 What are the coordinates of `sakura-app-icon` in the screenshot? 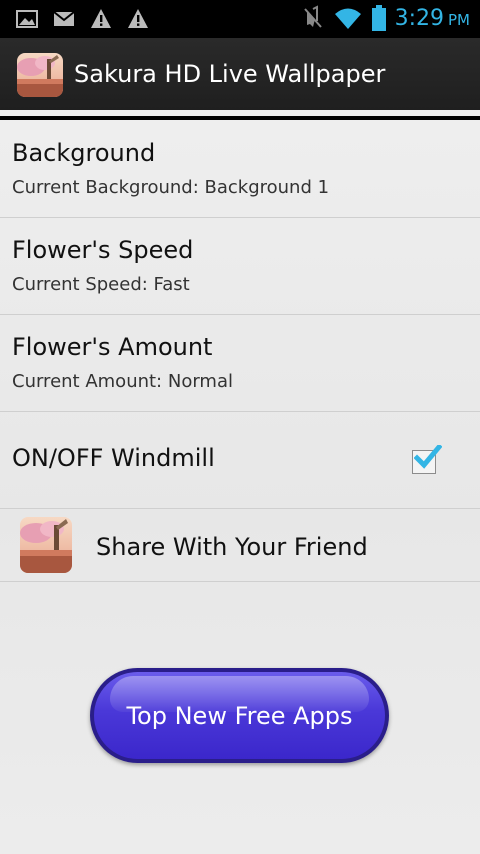 It's located at (40, 75).